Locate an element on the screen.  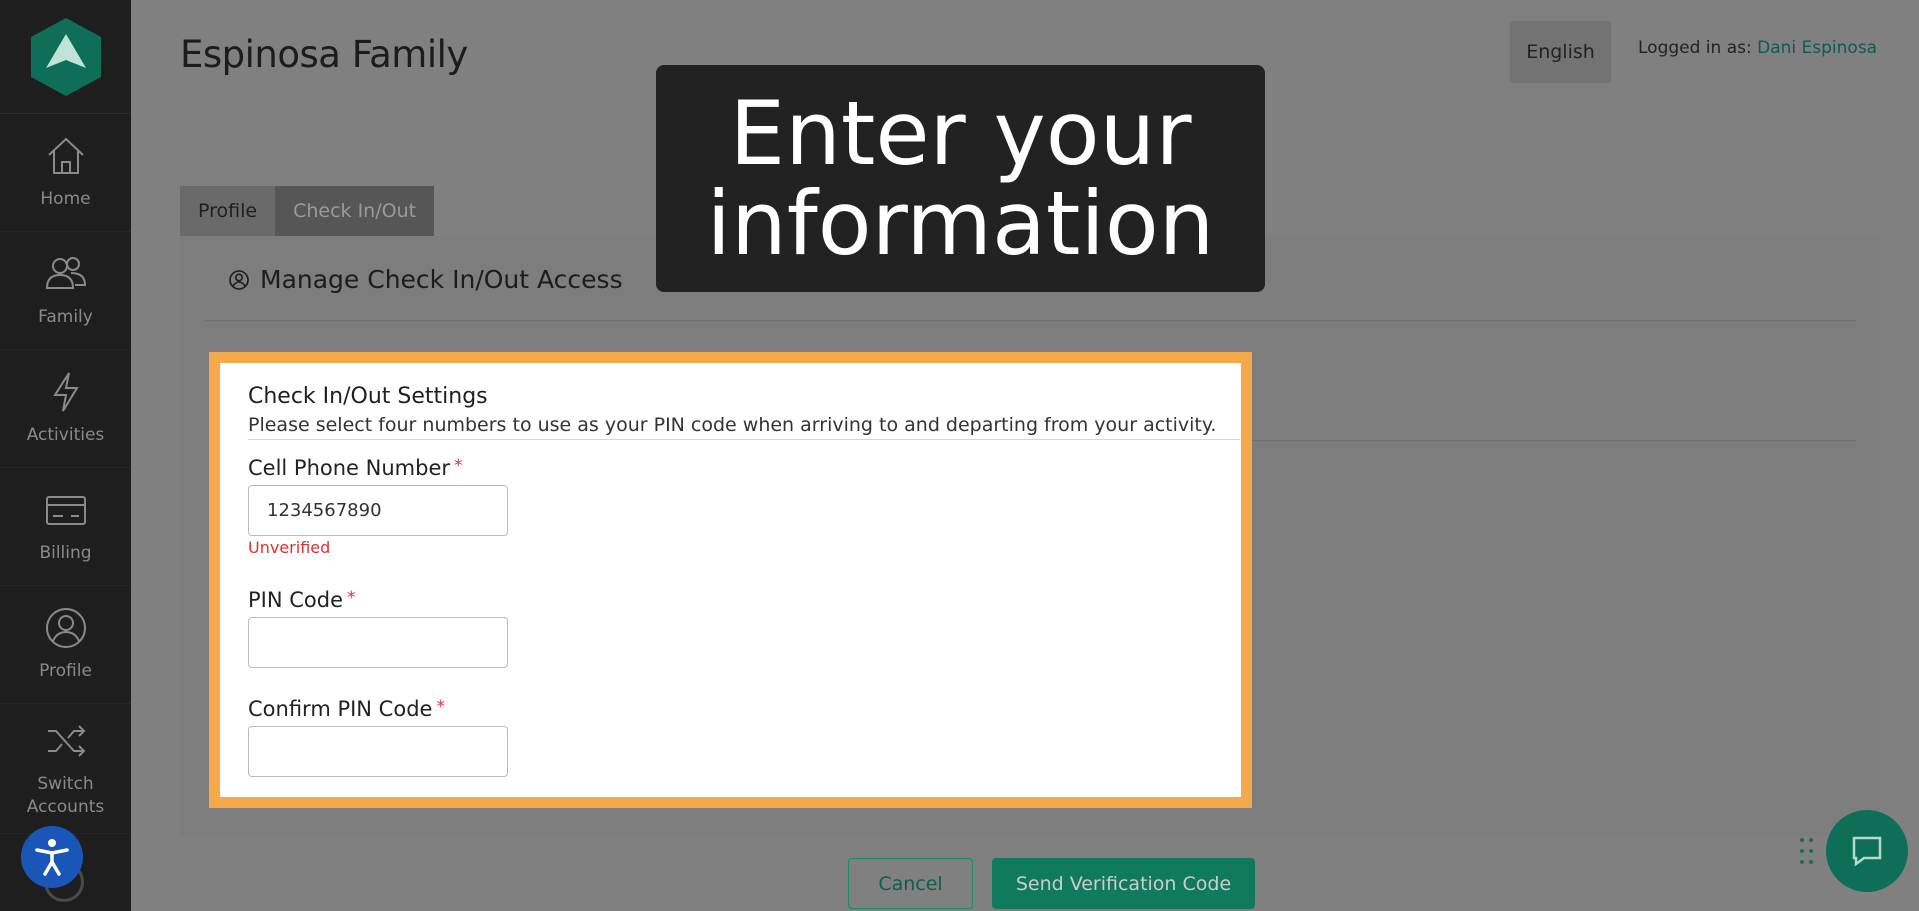
phone-status: Unverified is located at coordinates (289, 547).